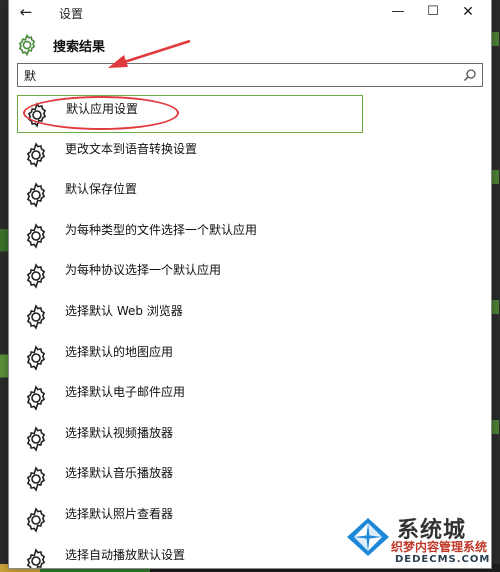  What do you see at coordinates (149, 53) in the screenshot?
I see `annotation-arrow-icon` at bounding box center [149, 53].